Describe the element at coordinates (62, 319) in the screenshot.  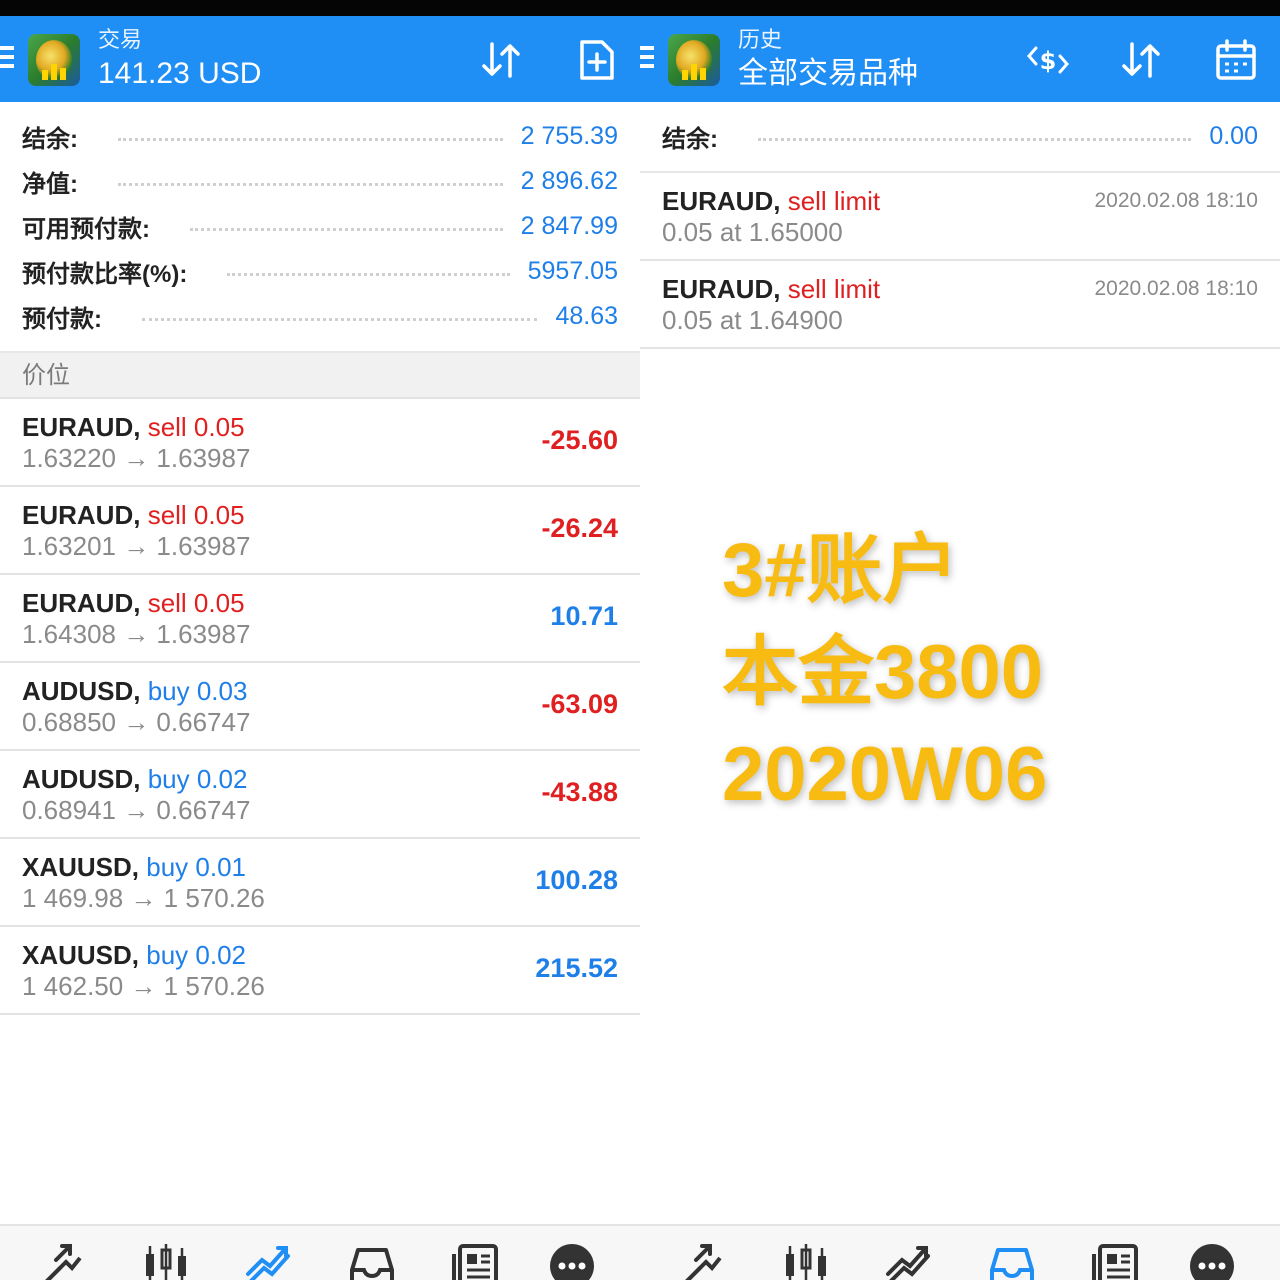
I see `margin-label: 预付款:` at that location.